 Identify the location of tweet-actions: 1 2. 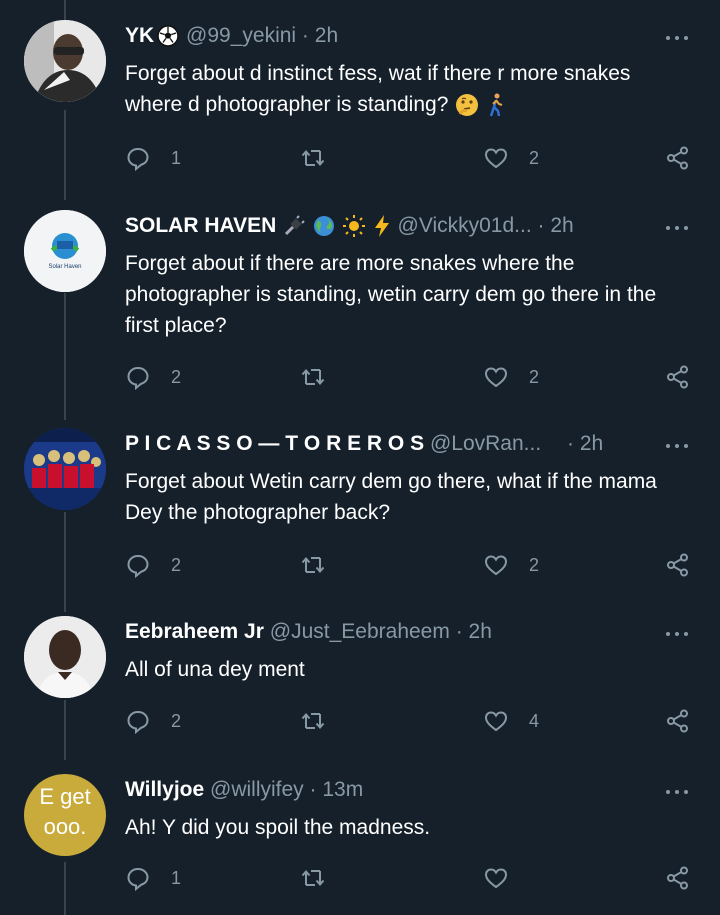
(410, 158).